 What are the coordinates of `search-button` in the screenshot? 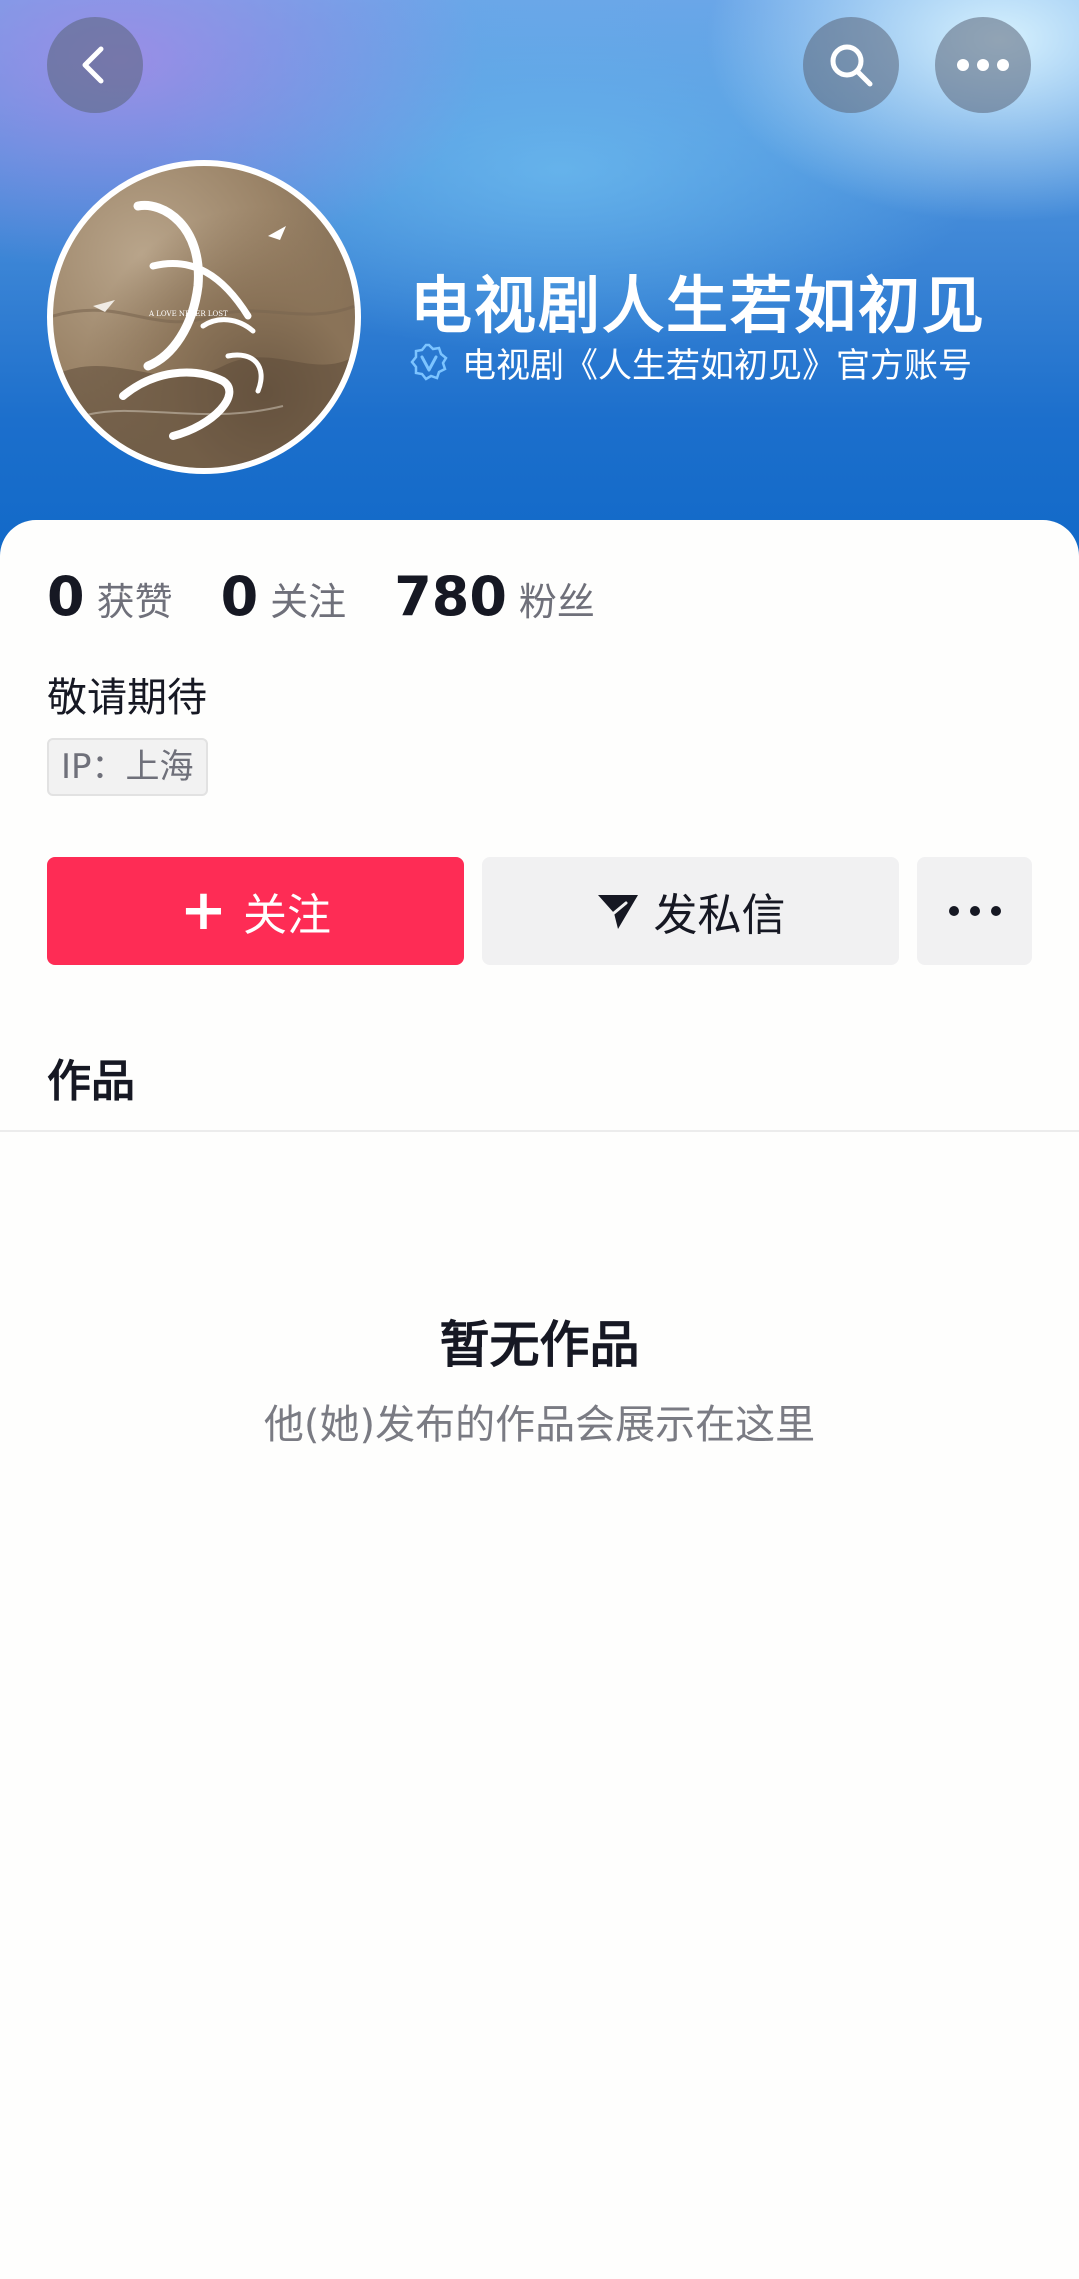 It's located at (851, 65).